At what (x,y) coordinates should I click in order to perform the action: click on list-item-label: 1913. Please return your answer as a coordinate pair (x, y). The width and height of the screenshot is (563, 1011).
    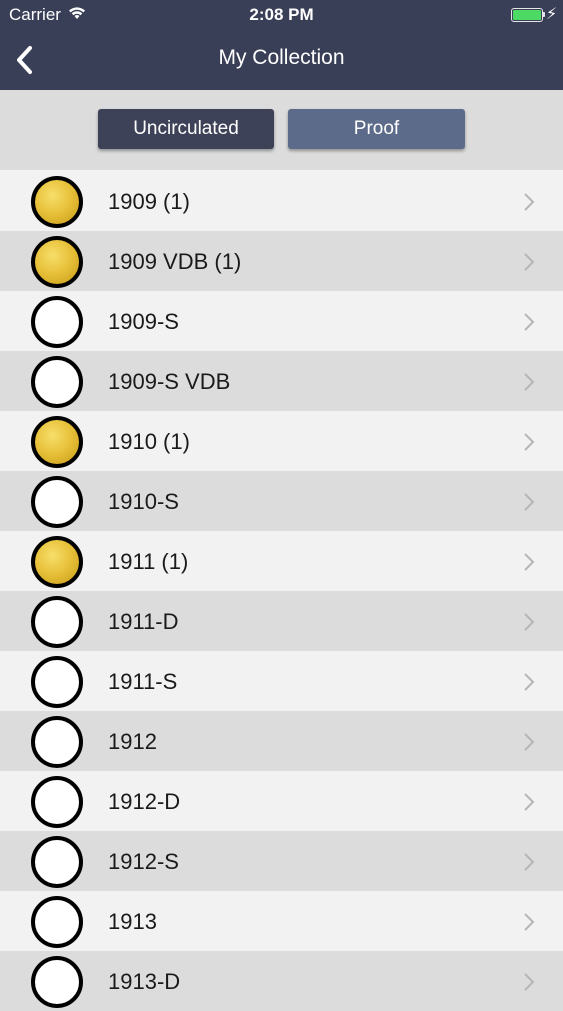
    Looking at the image, I should click on (132, 921).